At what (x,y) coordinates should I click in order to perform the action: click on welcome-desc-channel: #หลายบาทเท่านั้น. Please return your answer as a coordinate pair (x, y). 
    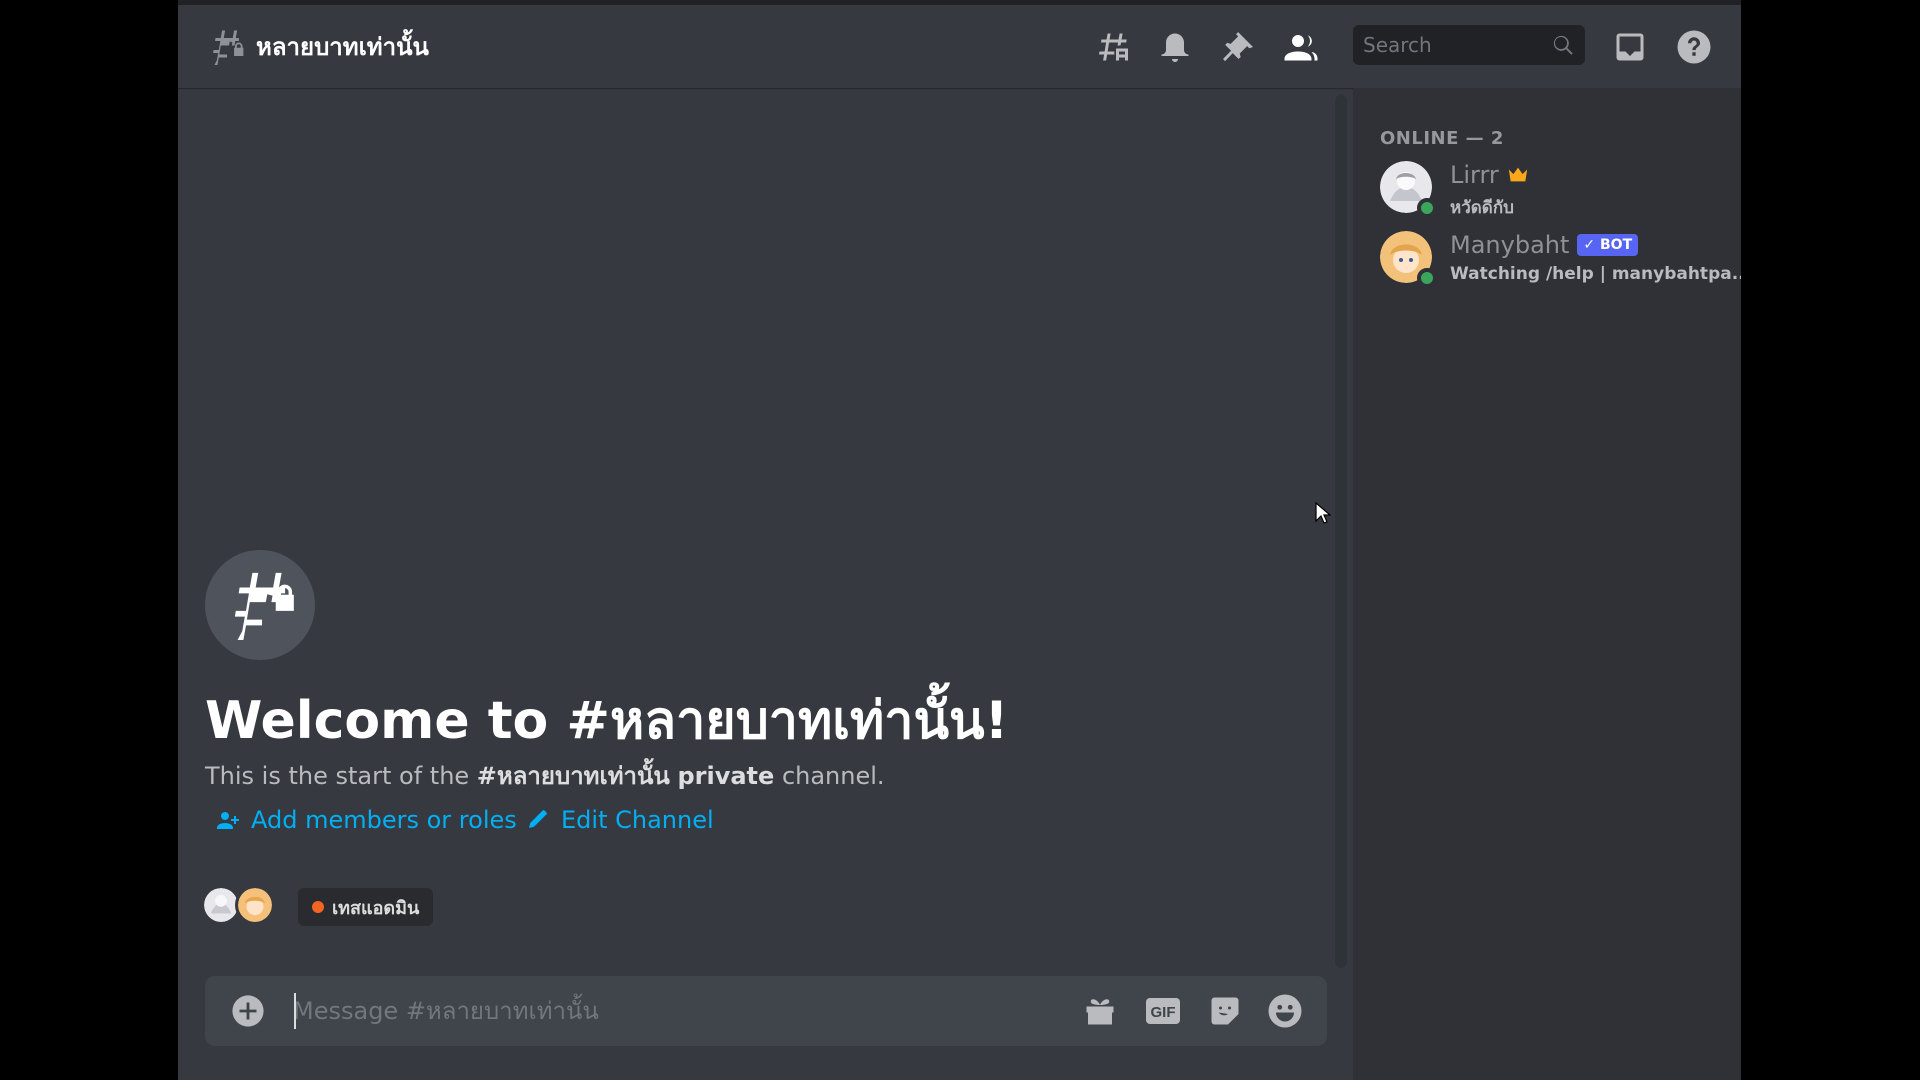
    Looking at the image, I should click on (573, 776).